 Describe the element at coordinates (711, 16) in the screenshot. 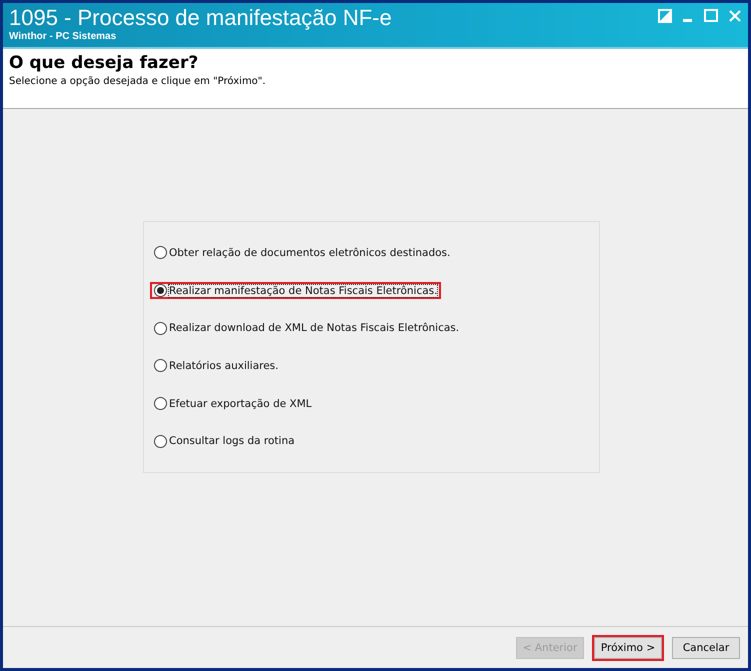

I see `maximize-icon` at that location.